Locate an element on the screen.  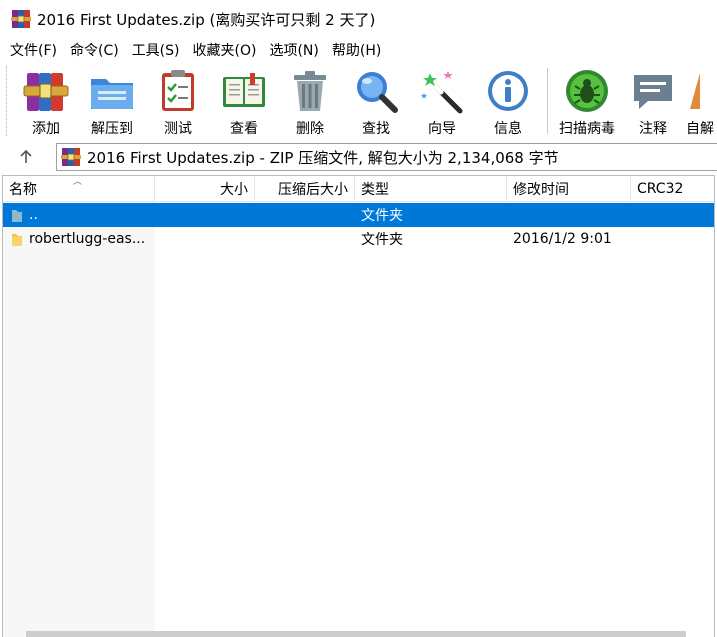
sfx-icon is located at coordinates (695, 91).